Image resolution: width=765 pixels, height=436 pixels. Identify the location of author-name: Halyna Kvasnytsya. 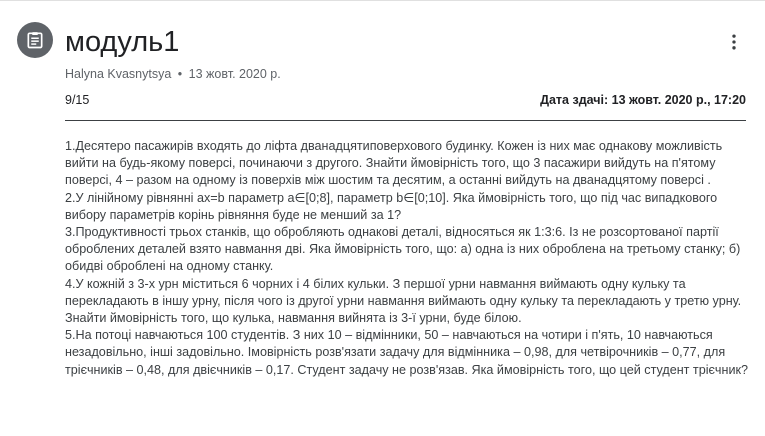
(118, 74).